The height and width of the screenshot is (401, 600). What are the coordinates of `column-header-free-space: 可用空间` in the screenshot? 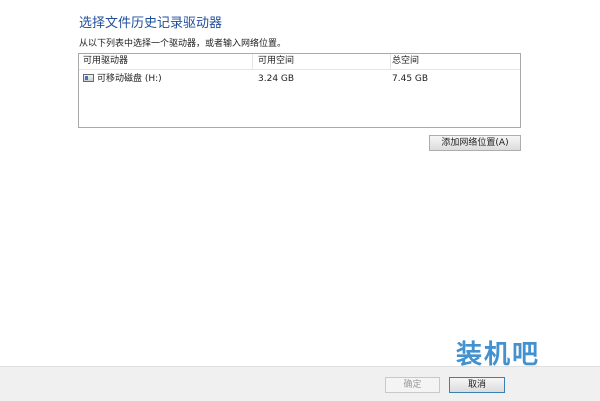 It's located at (324, 61).